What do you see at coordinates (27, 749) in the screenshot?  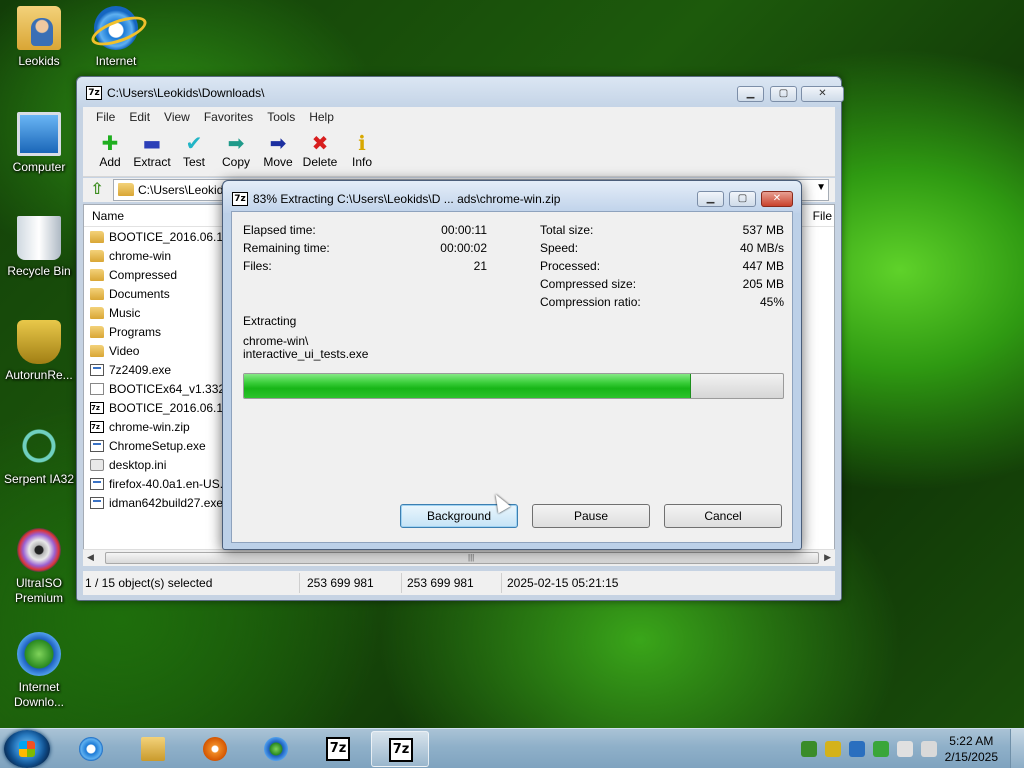 I see `start-button` at bounding box center [27, 749].